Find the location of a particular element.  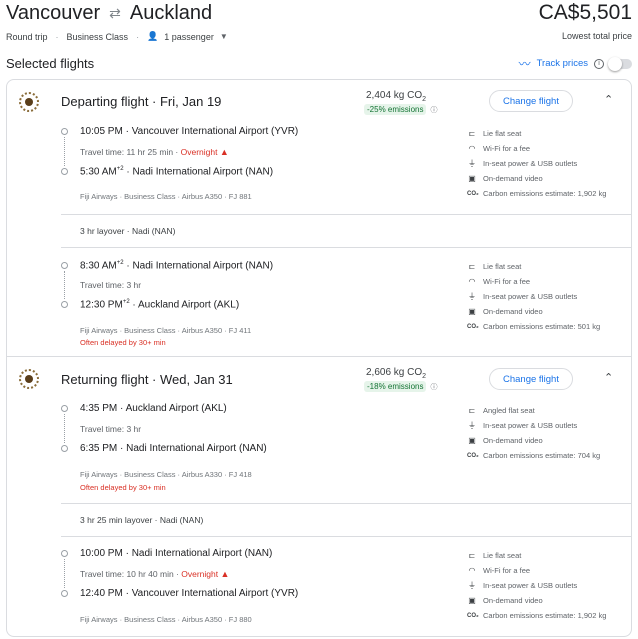

person-icon: 👤 is located at coordinates (153, 36).